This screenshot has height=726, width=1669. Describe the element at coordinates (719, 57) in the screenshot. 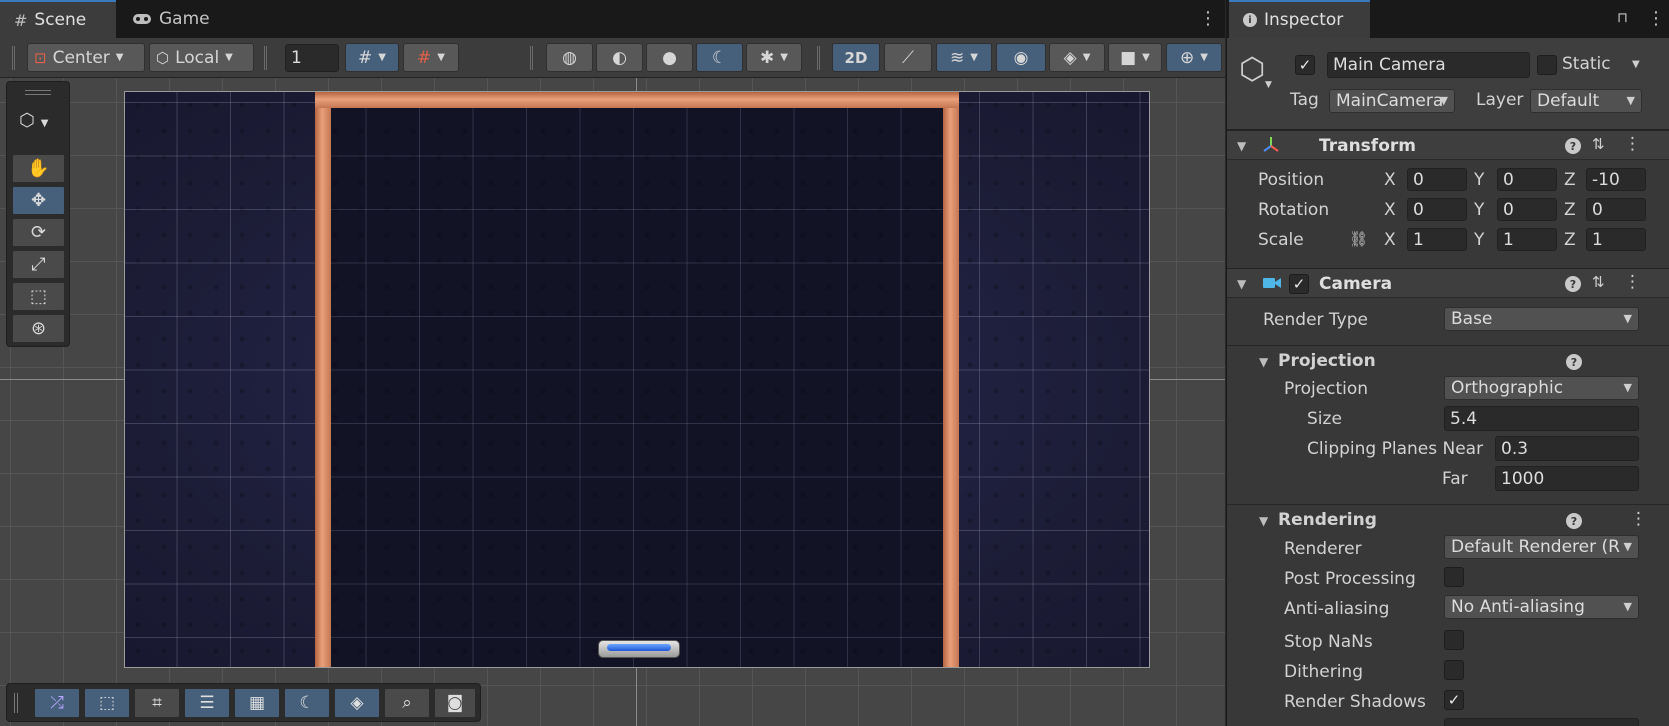

I see `unlit-button: ☾` at that location.